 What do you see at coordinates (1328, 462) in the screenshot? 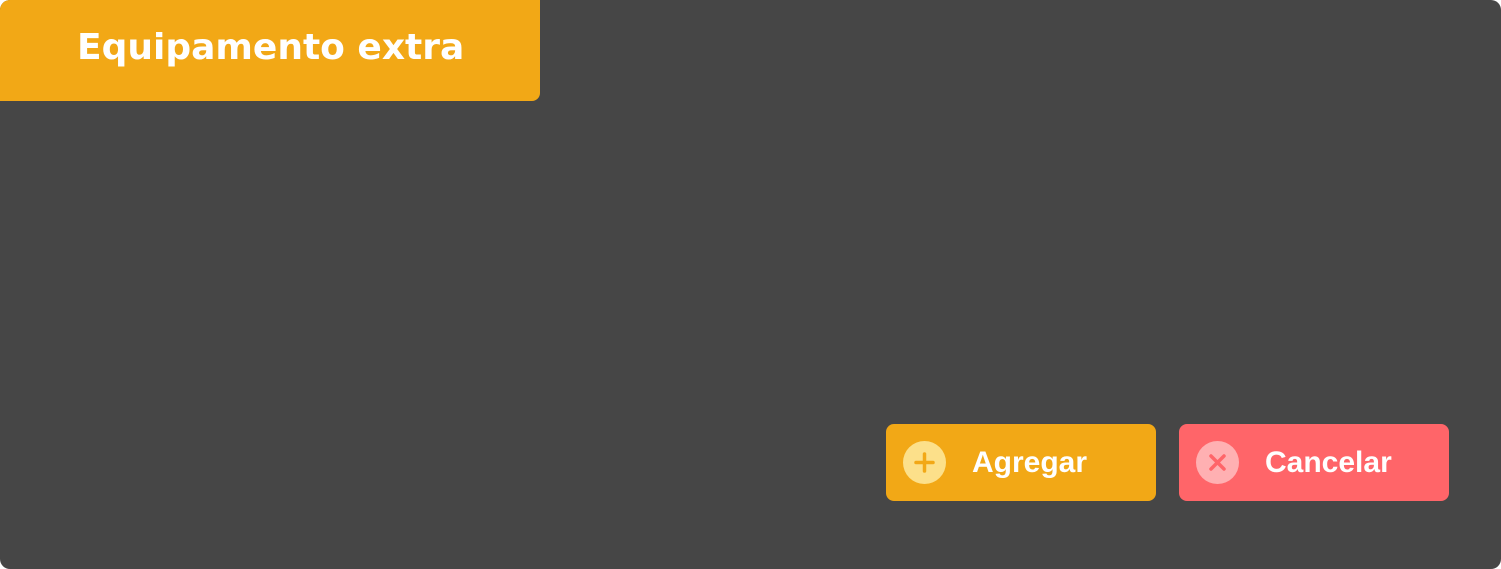
I see `cancel-button-label: Cancelar` at bounding box center [1328, 462].